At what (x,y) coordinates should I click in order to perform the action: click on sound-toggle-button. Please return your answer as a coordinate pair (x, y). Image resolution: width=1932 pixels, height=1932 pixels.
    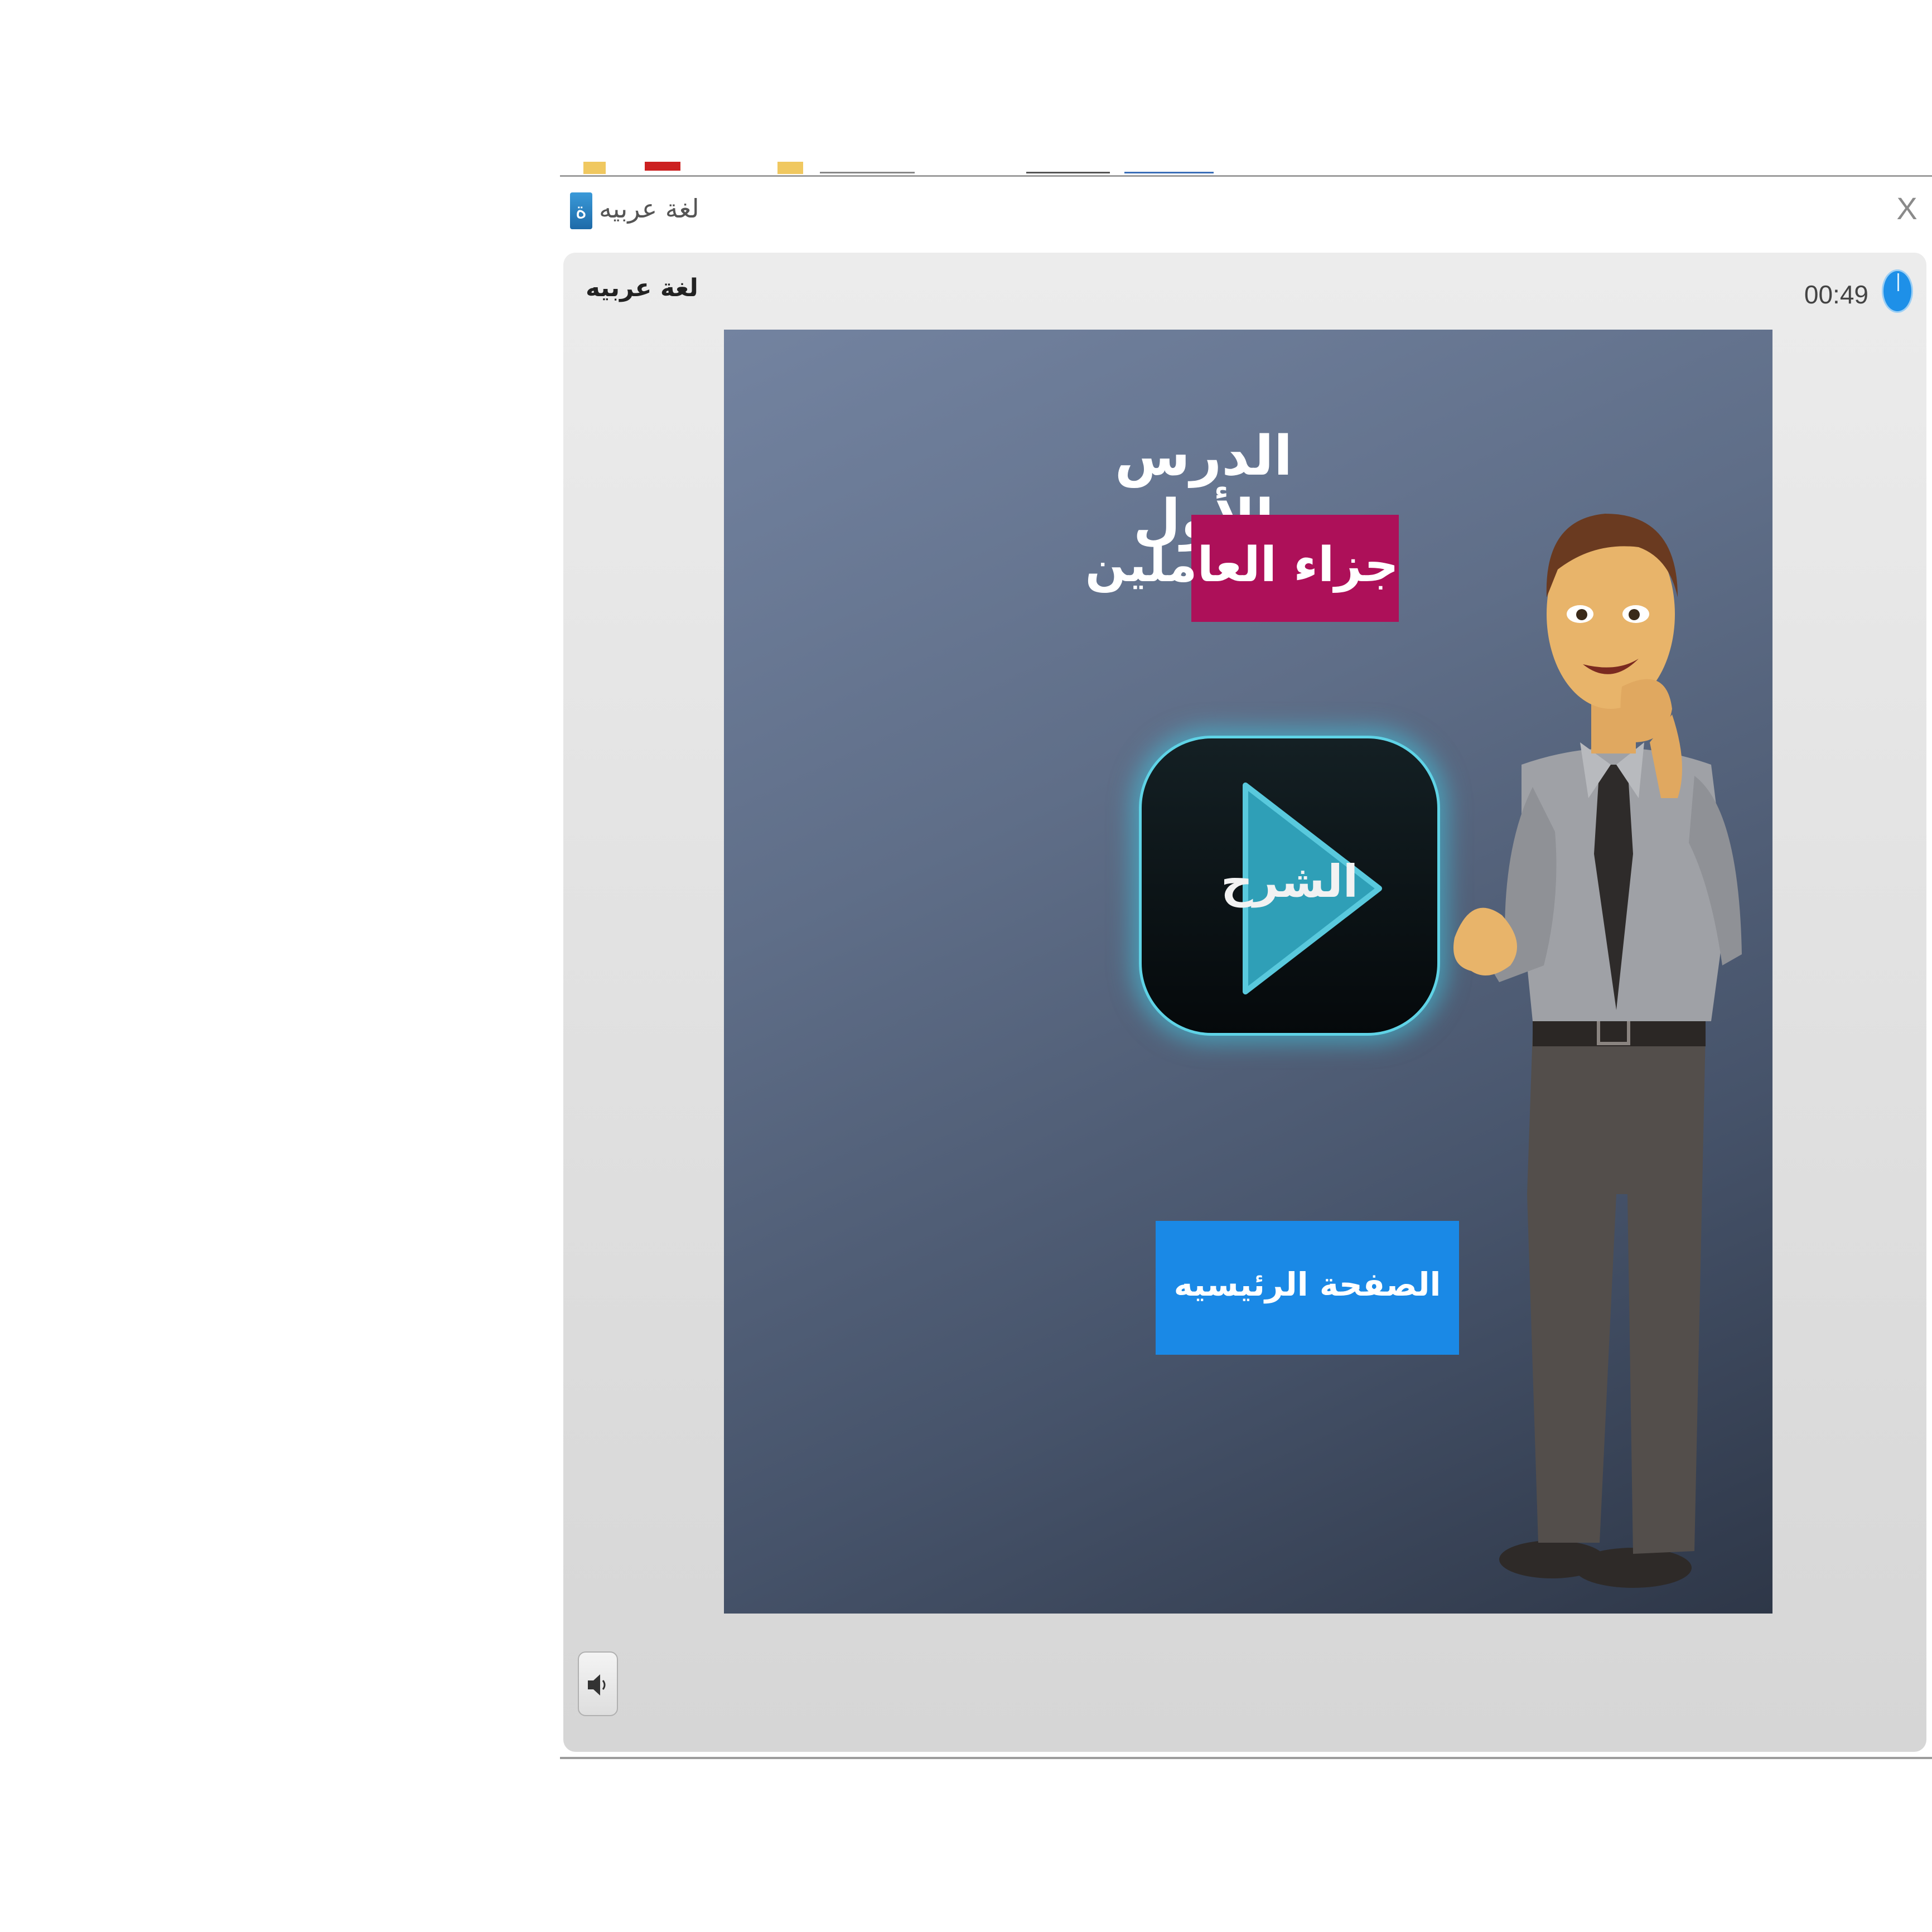
    Looking at the image, I should click on (598, 1683).